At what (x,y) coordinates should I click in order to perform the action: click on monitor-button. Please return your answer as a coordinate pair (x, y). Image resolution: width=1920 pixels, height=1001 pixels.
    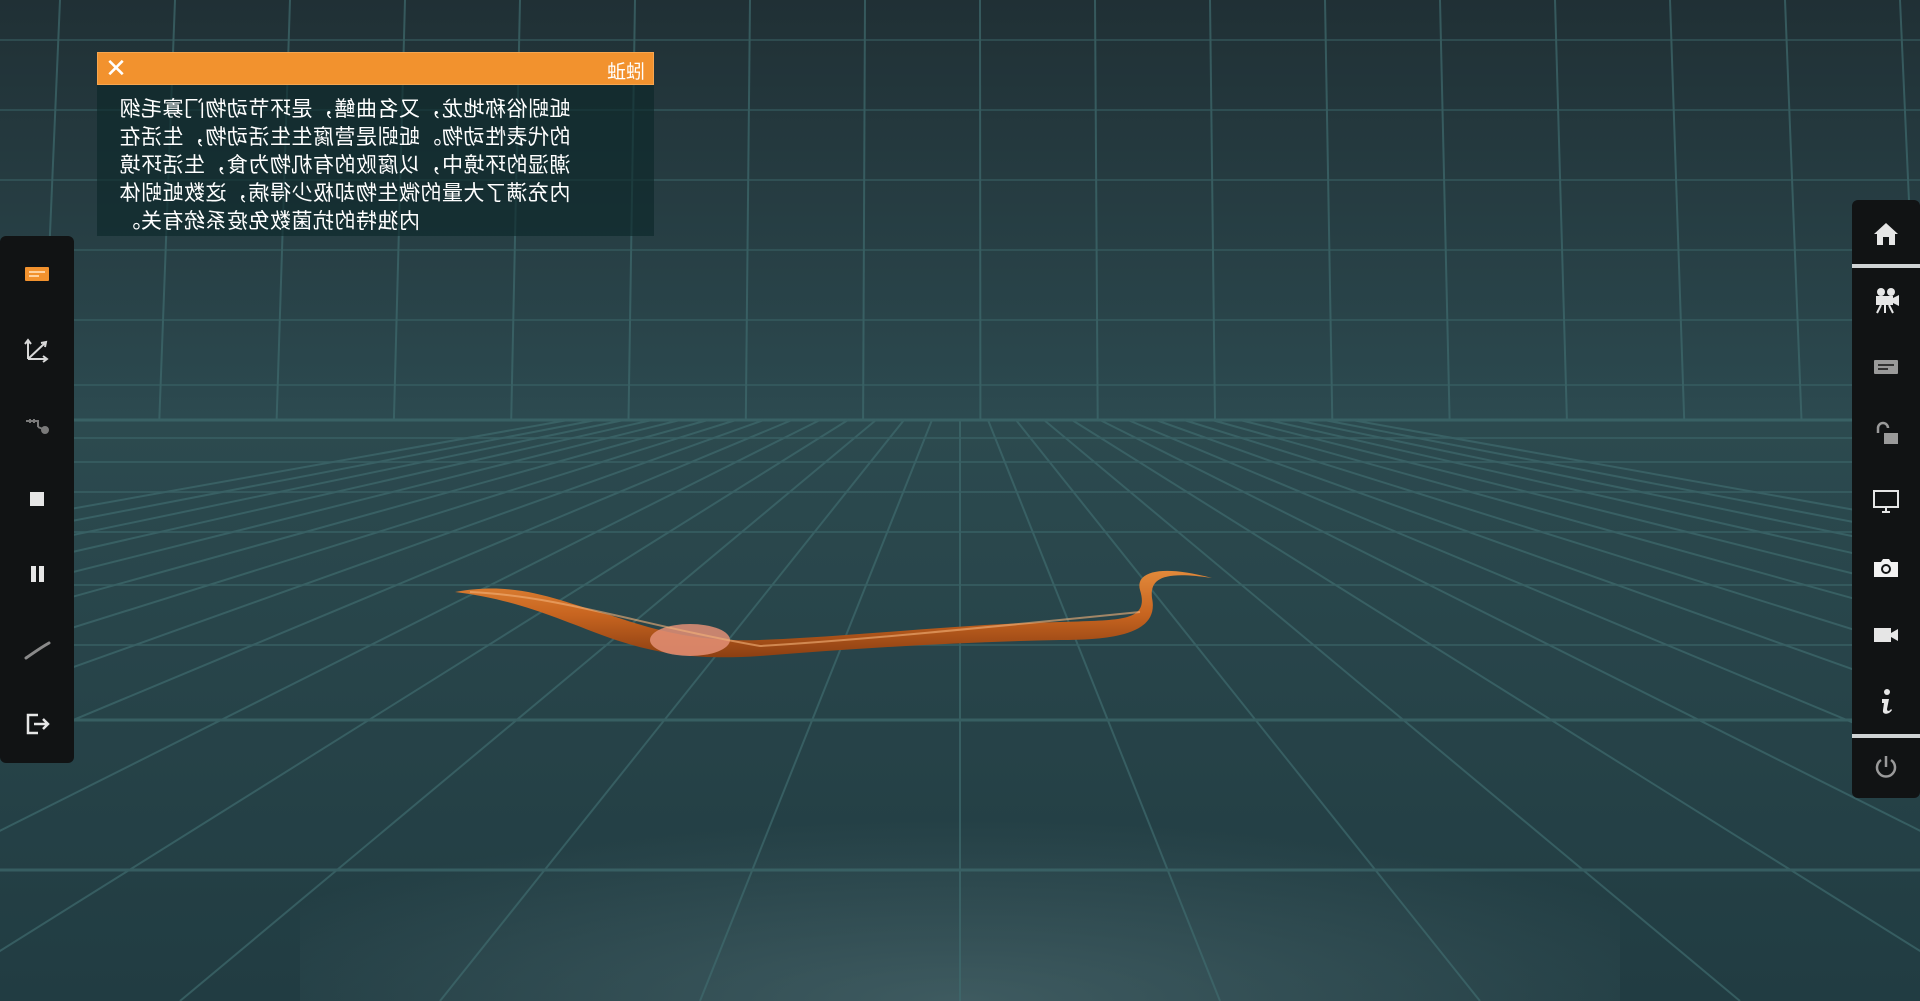
    Looking at the image, I should click on (1886, 501).